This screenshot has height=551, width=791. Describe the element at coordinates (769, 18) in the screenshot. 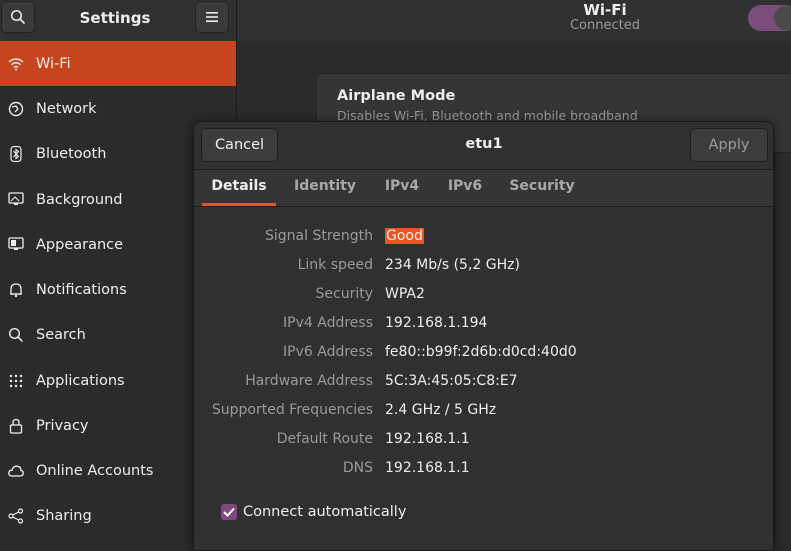

I see `wifi-toggle` at that location.